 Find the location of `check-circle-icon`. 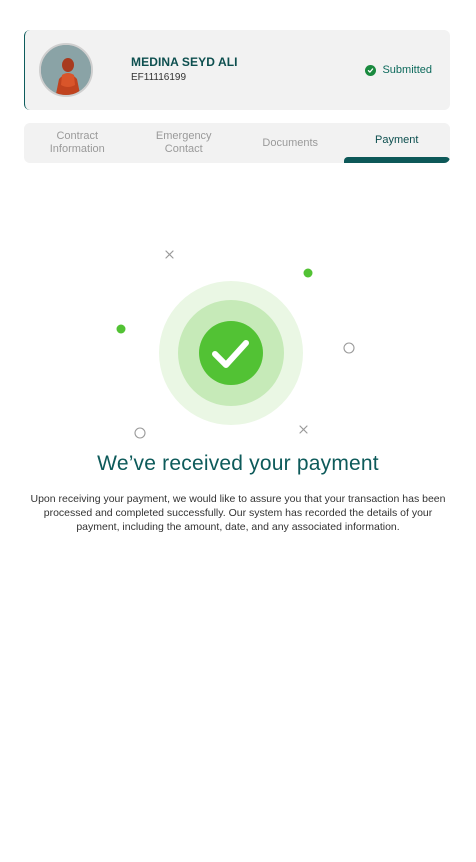

check-circle-icon is located at coordinates (371, 70).